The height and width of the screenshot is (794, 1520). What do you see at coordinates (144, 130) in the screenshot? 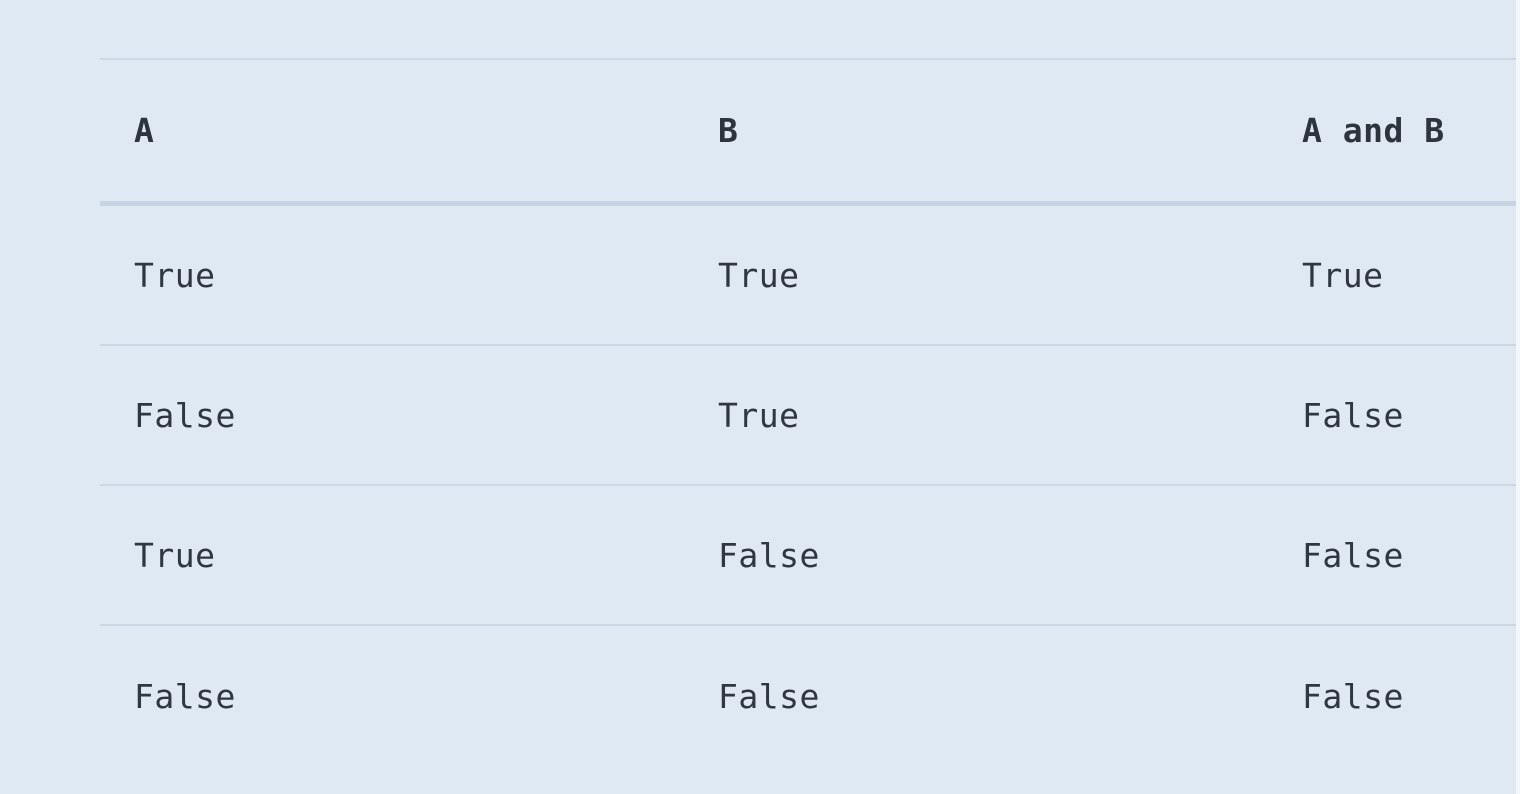
I see `column-header-a: A` at bounding box center [144, 130].